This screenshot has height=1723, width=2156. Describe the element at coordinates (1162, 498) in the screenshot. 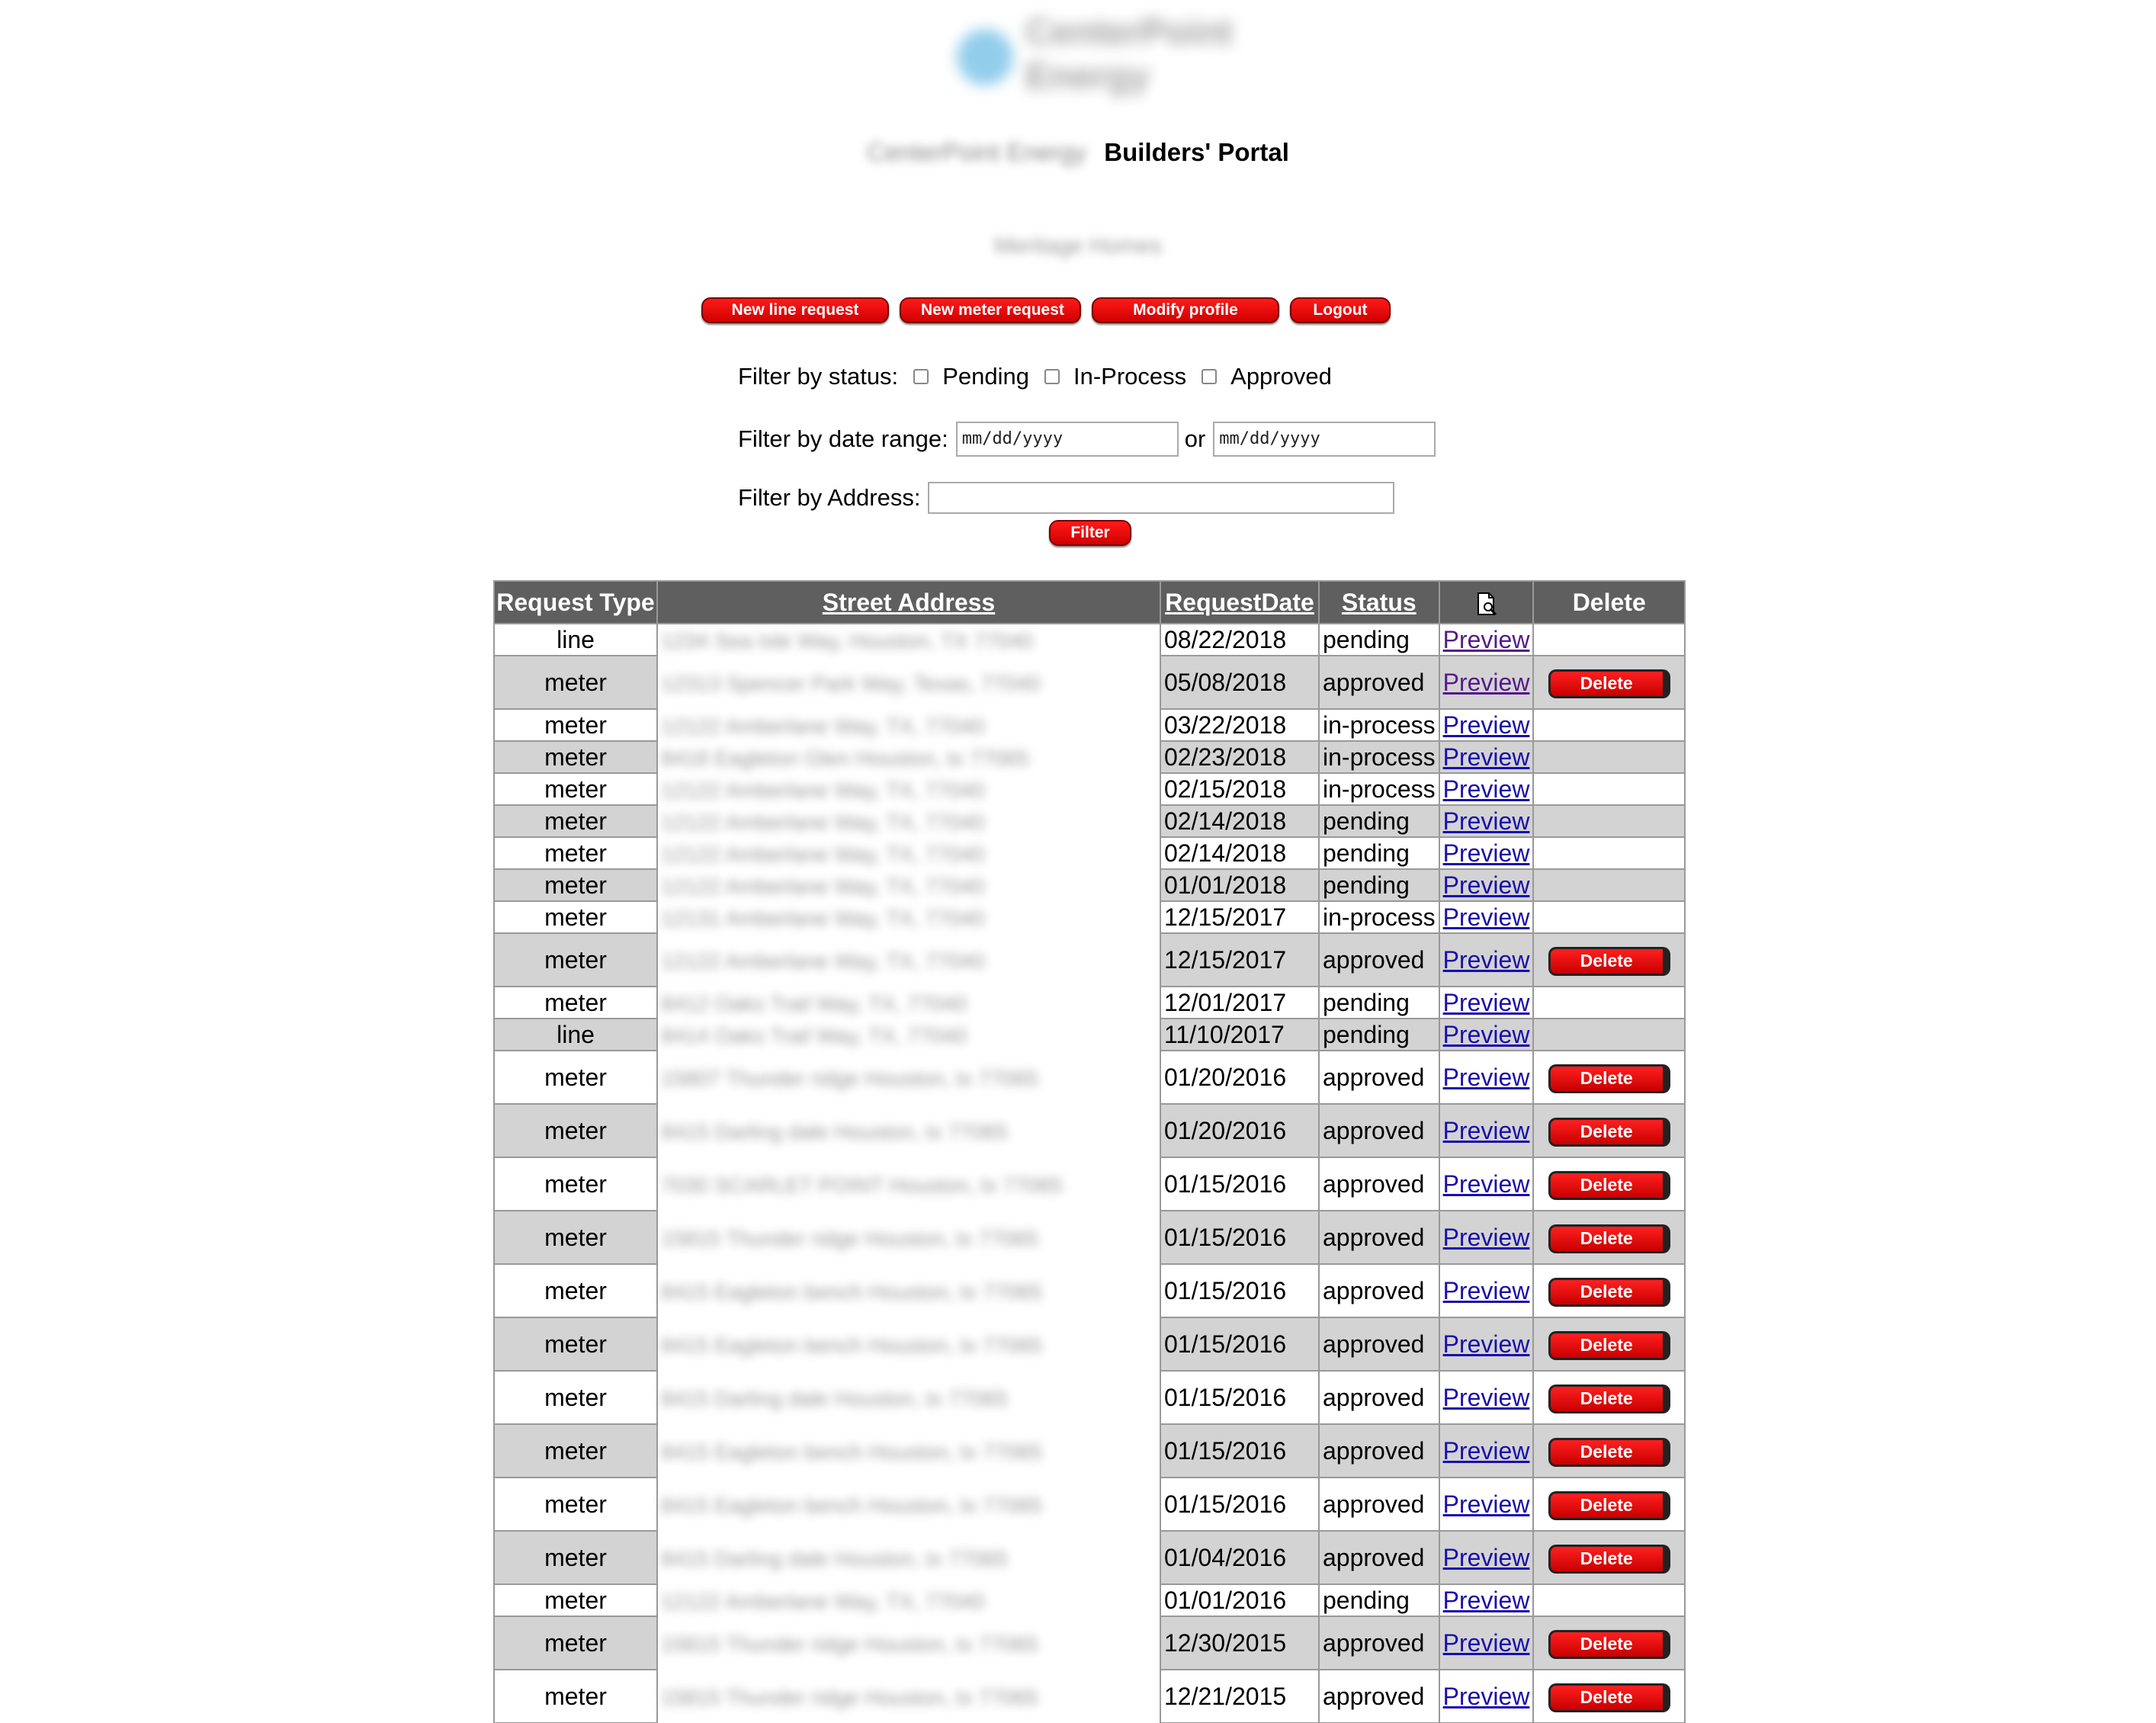

I see `address-input` at that location.